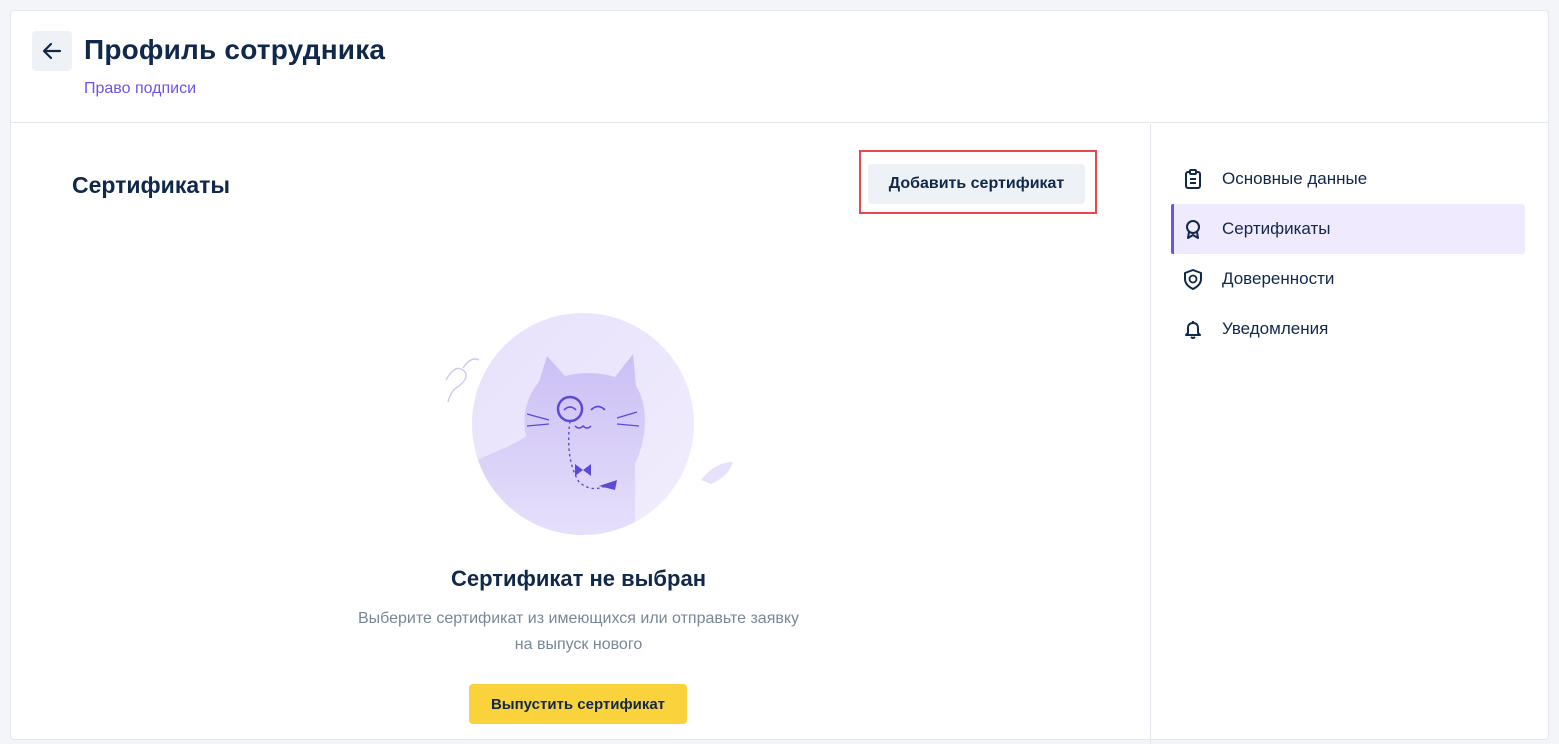 This screenshot has height=744, width=1559. Describe the element at coordinates (1295, 178) in the screenshot. I see `sidebar-item-label: Основные данные` at that location.